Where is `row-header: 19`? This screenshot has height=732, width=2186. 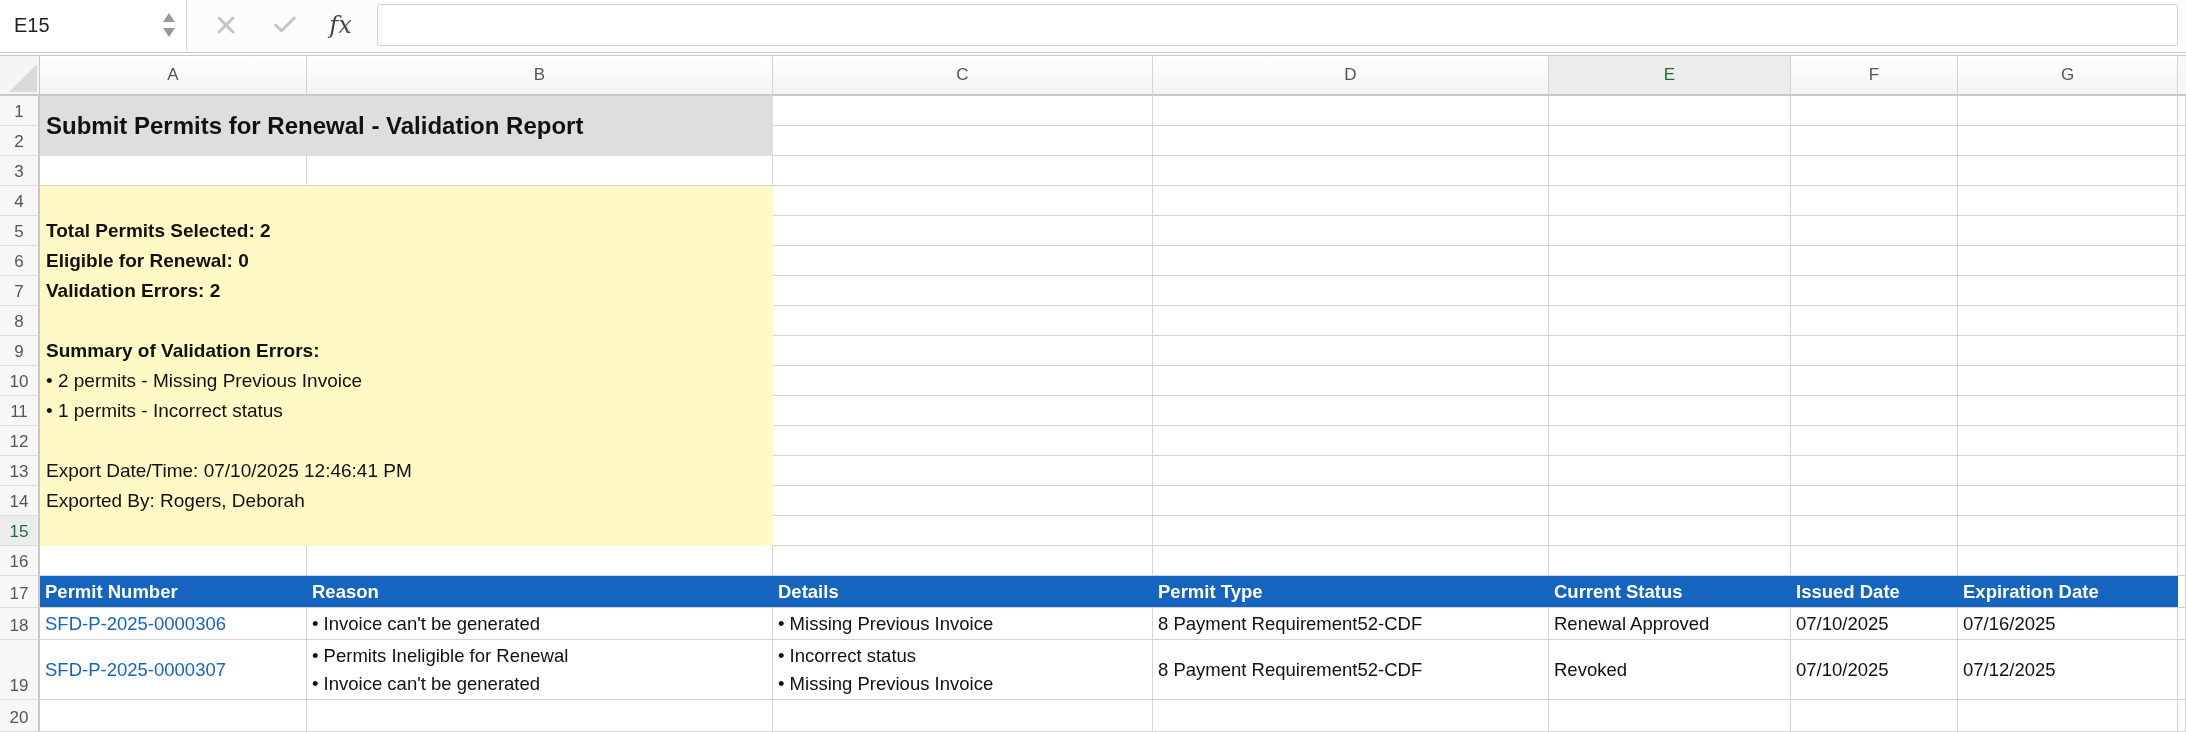 row-header: 19 is located at coordinates (20, 670).